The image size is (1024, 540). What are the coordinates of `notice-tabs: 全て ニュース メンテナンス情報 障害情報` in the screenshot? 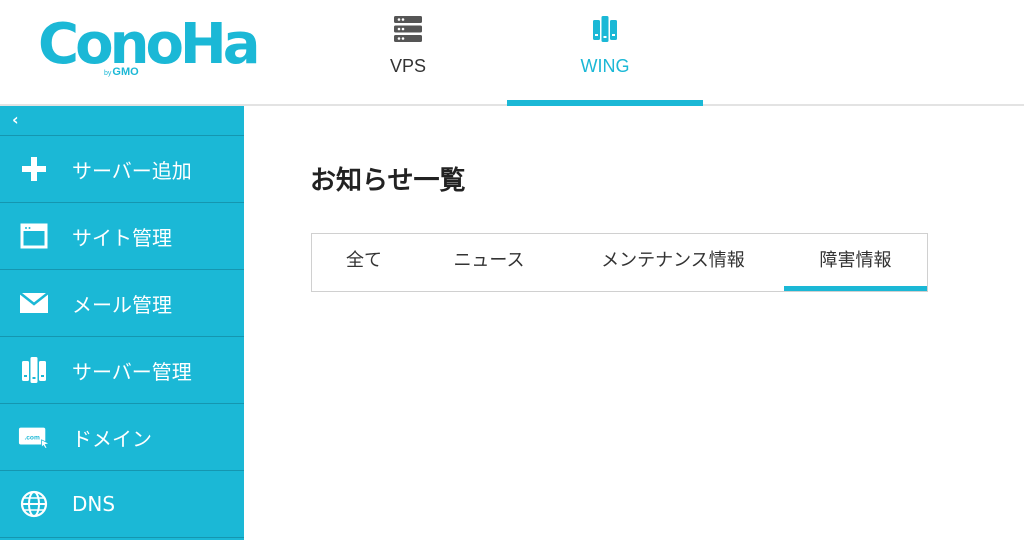 It's located at (619, 262).